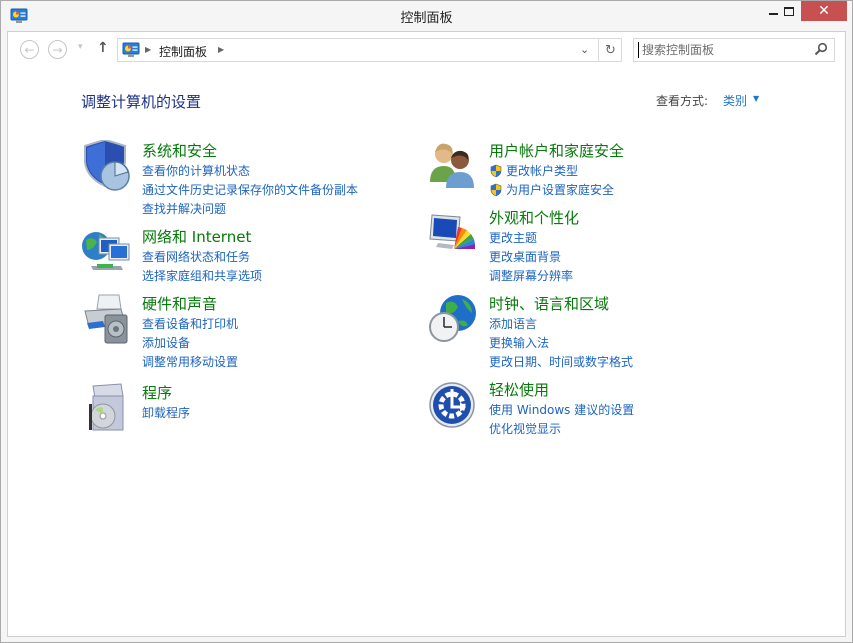 This screenshot has height=643, width=853. What do you see at coordinates (531, 275) in the screenshot?
I see `link-screen-resolution: 调整屏幕分辨率` at bounding box center [531, 275].